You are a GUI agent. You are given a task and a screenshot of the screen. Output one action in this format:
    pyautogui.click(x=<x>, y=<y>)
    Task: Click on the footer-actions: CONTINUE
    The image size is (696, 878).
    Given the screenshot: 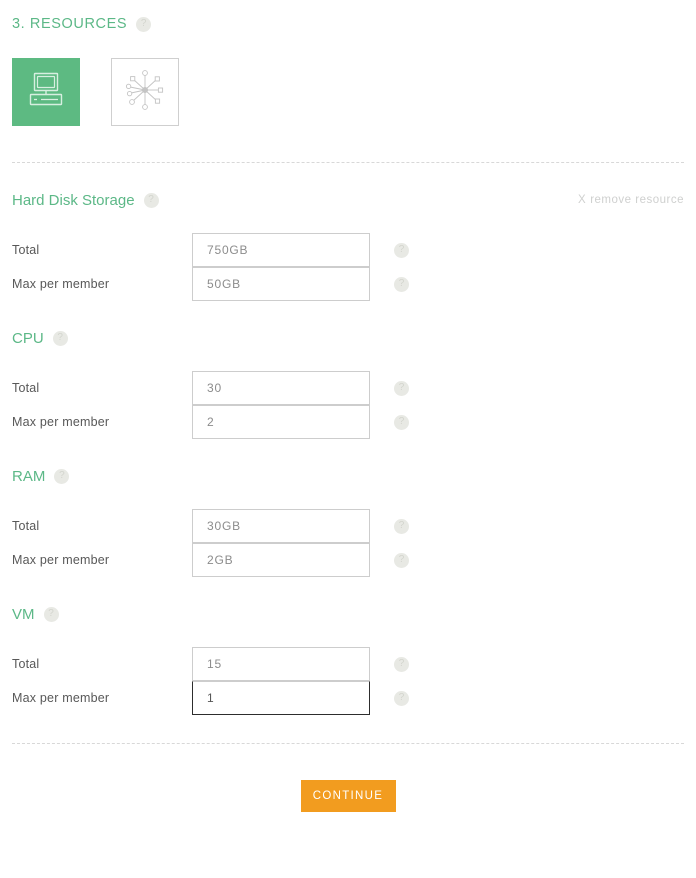 What is the action you would take?
    pyautogui.click(x=348, y=796)
    